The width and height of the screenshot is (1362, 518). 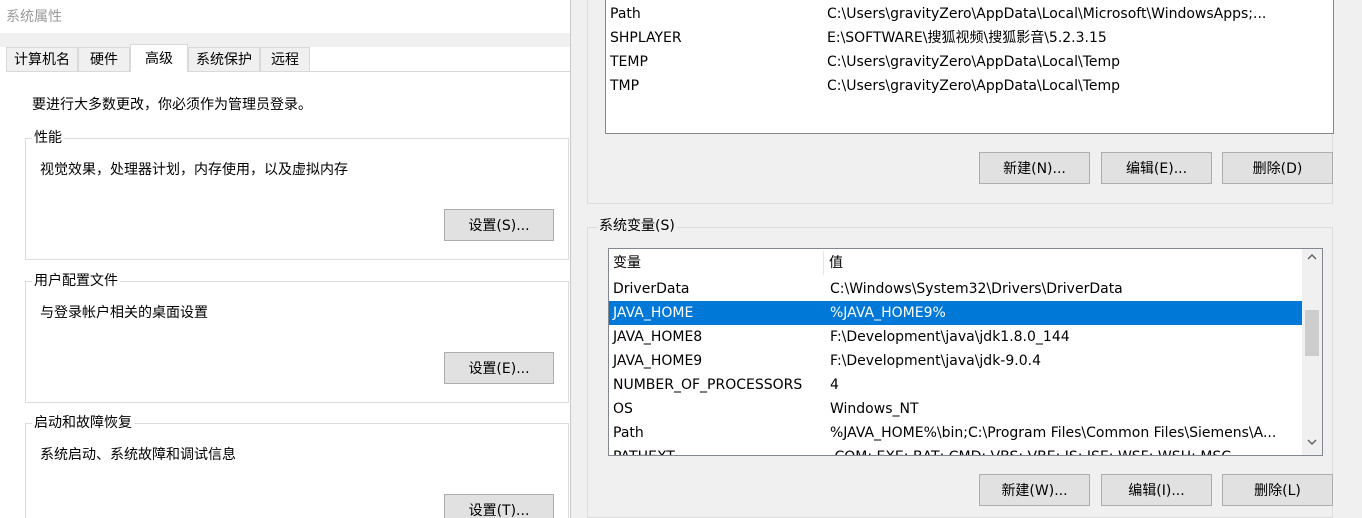 I want to click on table-row: NUMBER_OF_PROCESSORS 4, so click(x=955, y=385).